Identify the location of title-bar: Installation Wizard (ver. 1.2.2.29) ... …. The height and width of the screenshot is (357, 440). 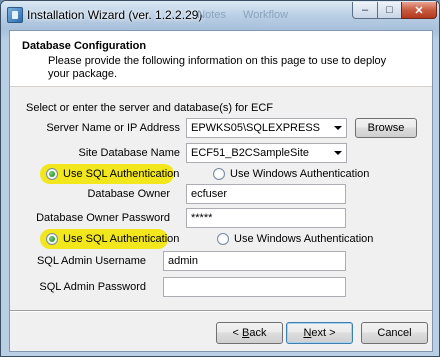
(220, 15).